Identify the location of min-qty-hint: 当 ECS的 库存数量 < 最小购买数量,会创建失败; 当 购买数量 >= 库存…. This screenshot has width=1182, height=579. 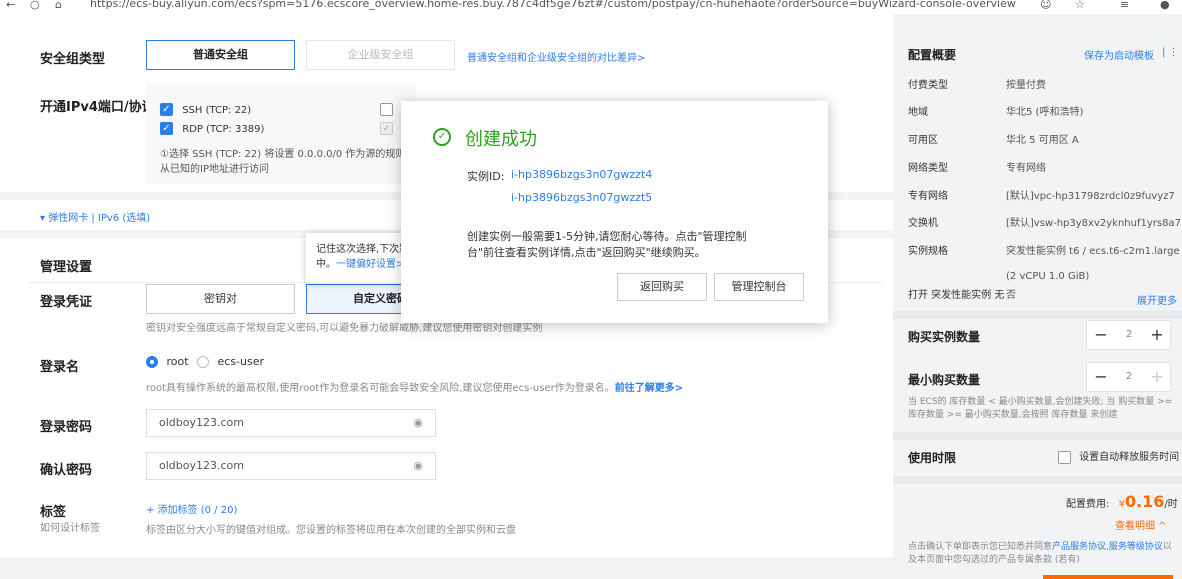
(1040, 408).